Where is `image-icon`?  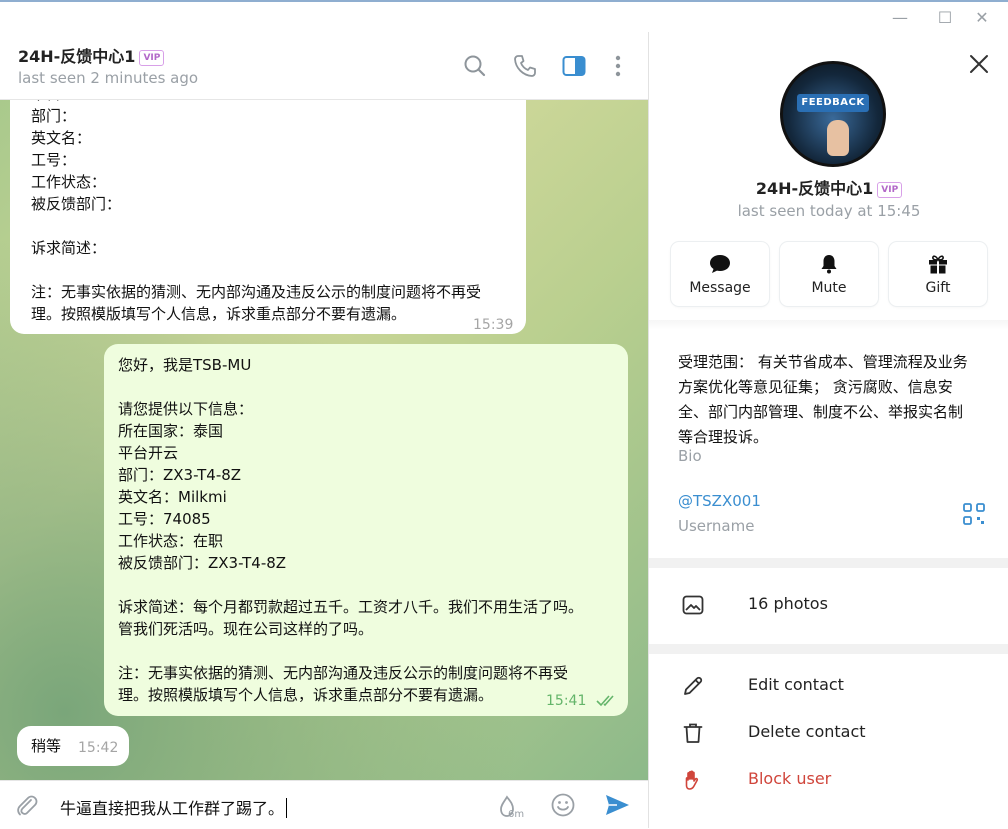 image-icon is located at coordinates (693, 605).